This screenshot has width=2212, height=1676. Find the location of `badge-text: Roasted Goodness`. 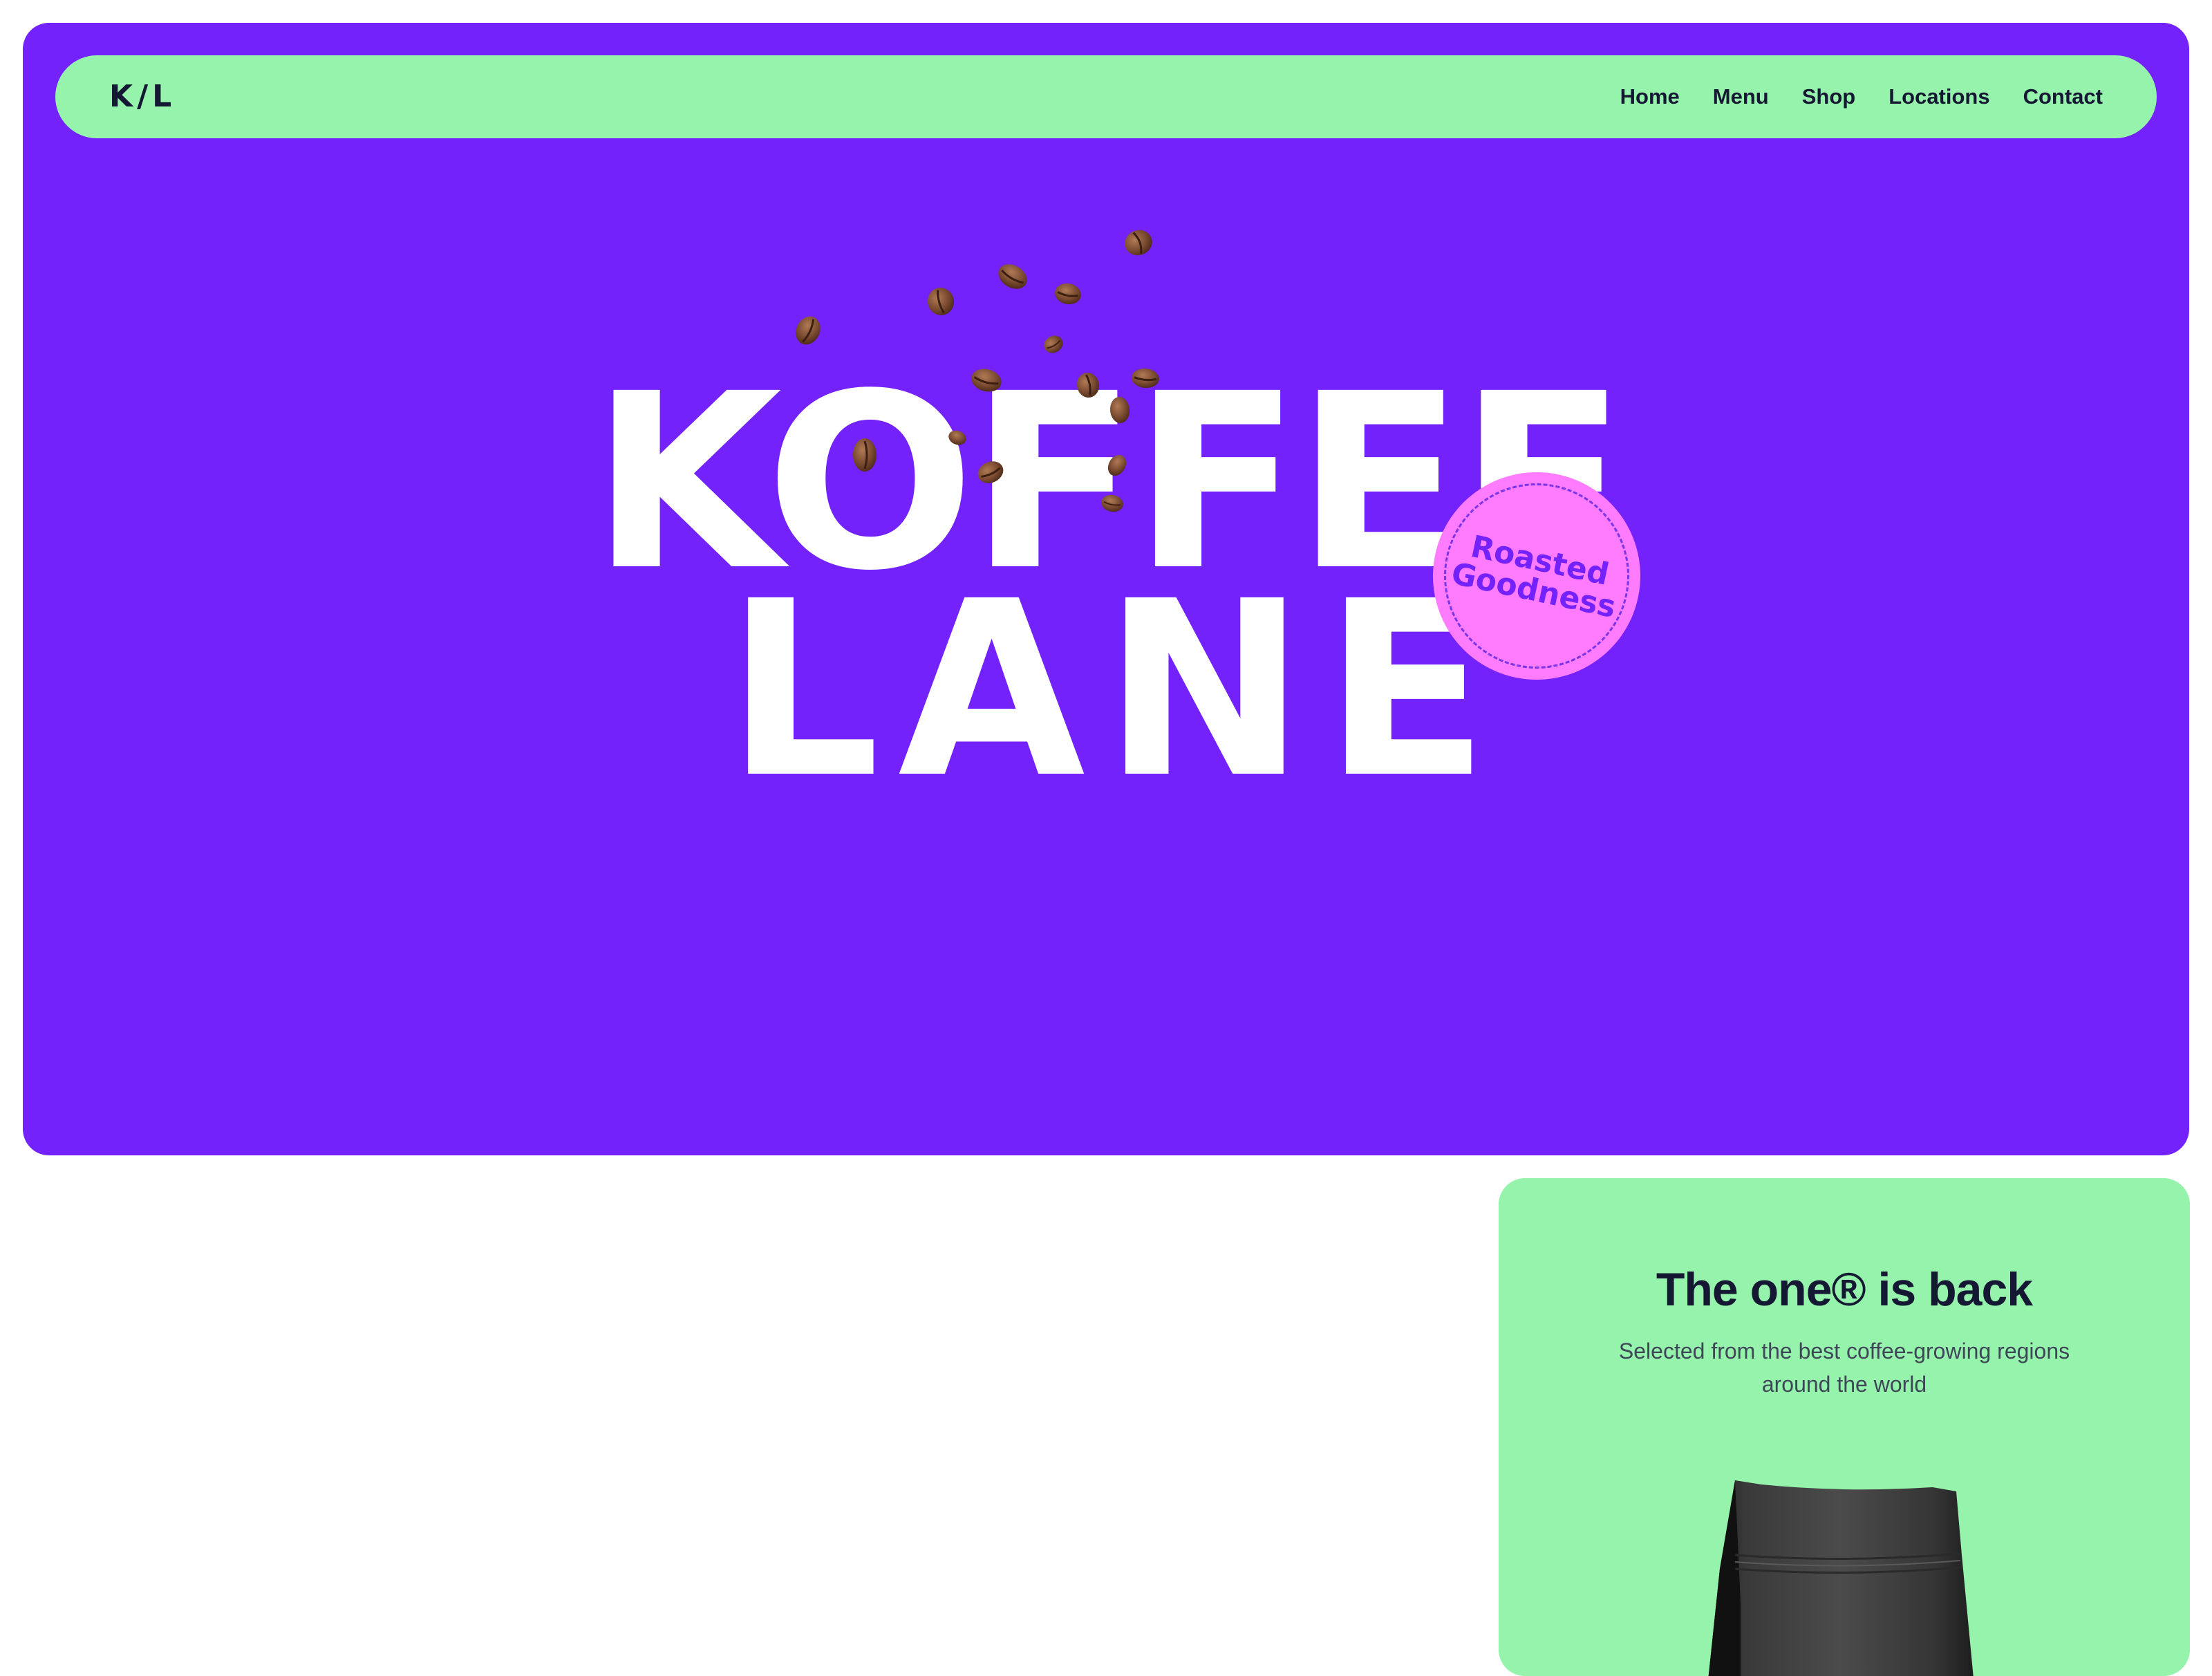

badge-text: Roasted Goodness is located at coordinates (1537, 576).